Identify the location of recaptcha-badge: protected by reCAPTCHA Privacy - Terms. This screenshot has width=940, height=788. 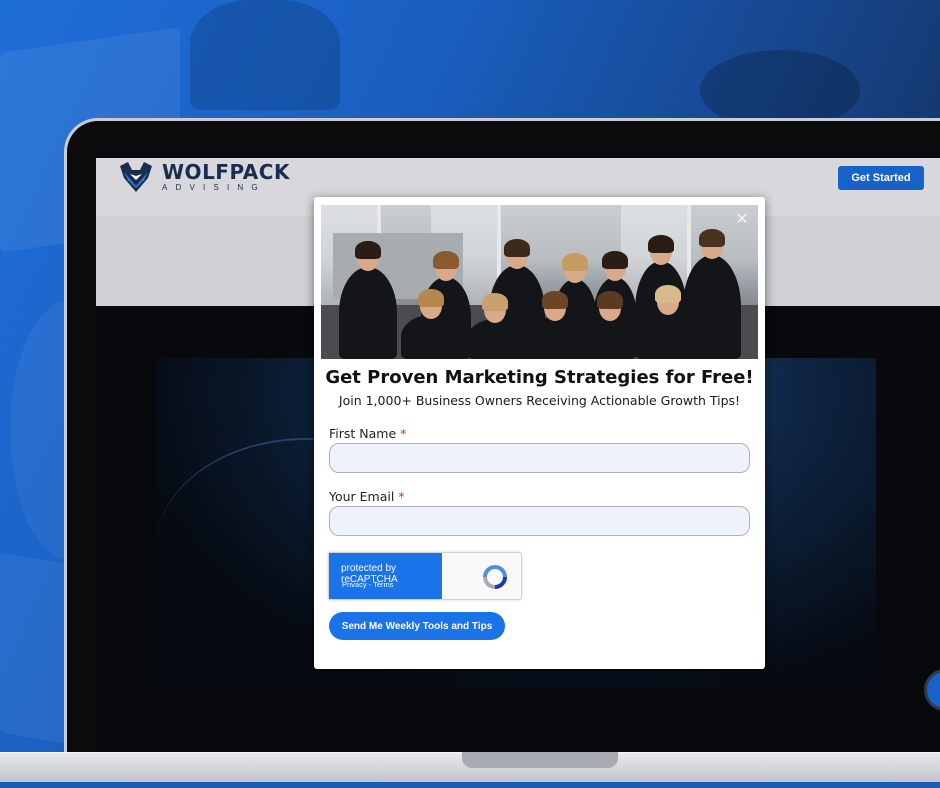
(425, 576).